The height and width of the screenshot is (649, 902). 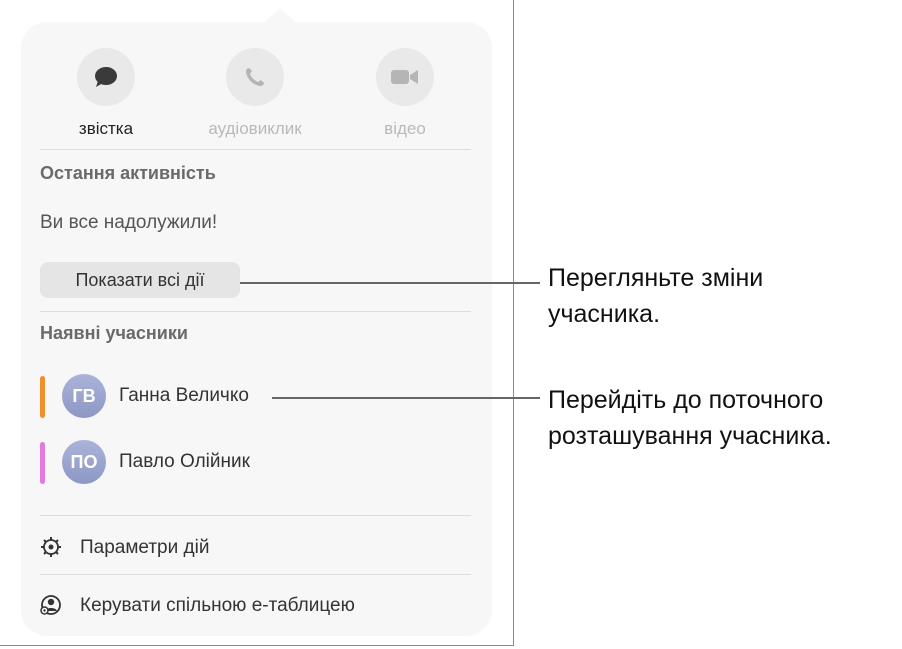 I want to click on manage-shared-item: Керувати спільною е-таблицею, so click(x=255, y=606).